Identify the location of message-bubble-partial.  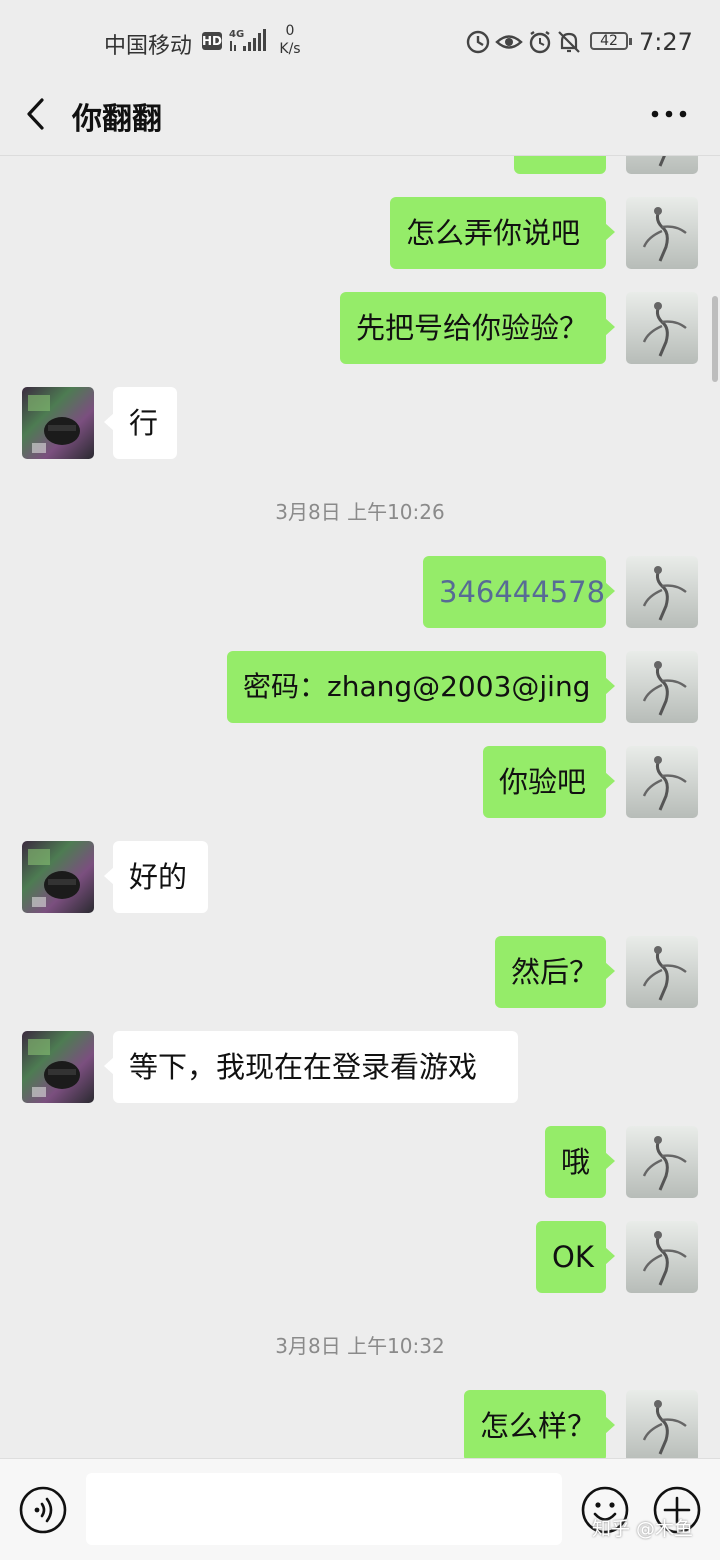
(560, 165).